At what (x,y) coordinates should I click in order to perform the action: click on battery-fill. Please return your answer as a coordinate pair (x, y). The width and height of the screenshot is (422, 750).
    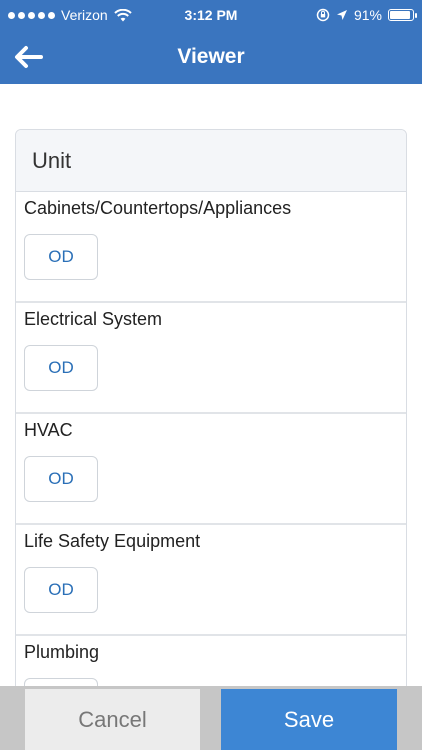
    Looking at the image, I should click on (400, 15).